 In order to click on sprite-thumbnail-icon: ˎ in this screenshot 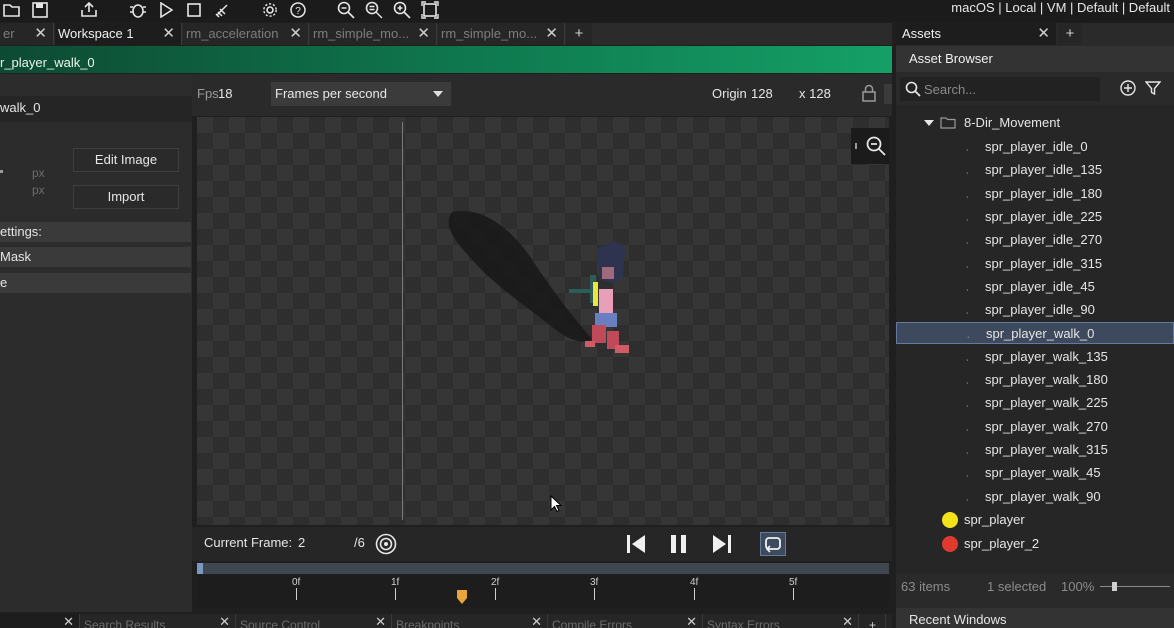, I will do `click(968, 240)`.